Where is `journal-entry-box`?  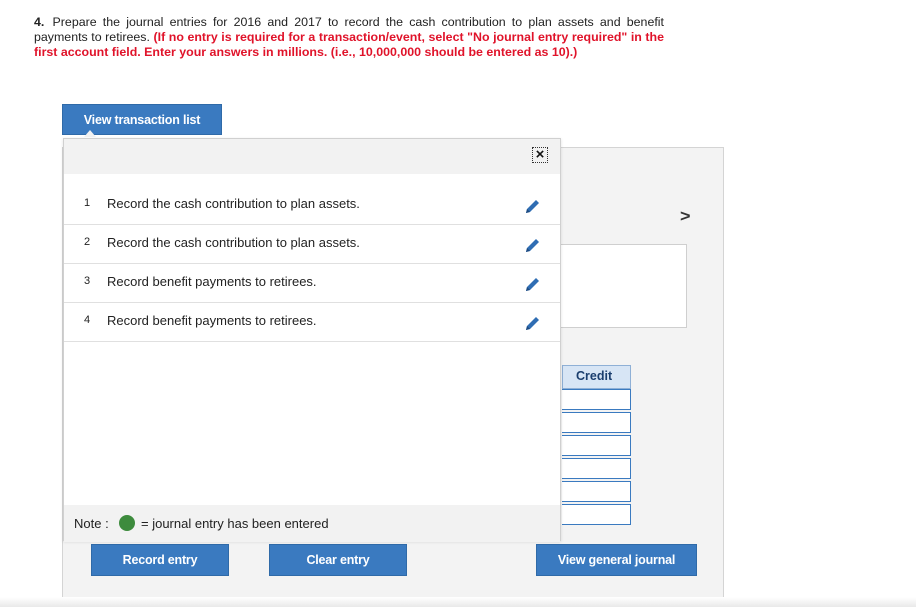
journal-entry-box is located at coordinates (613, 286).